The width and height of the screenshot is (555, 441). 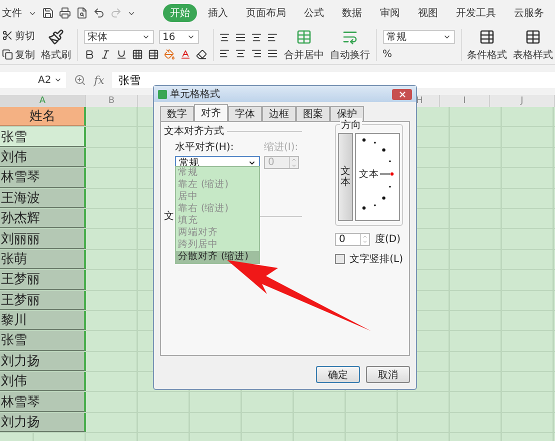 I want to click on close-icon, so click(x=402, y=94).